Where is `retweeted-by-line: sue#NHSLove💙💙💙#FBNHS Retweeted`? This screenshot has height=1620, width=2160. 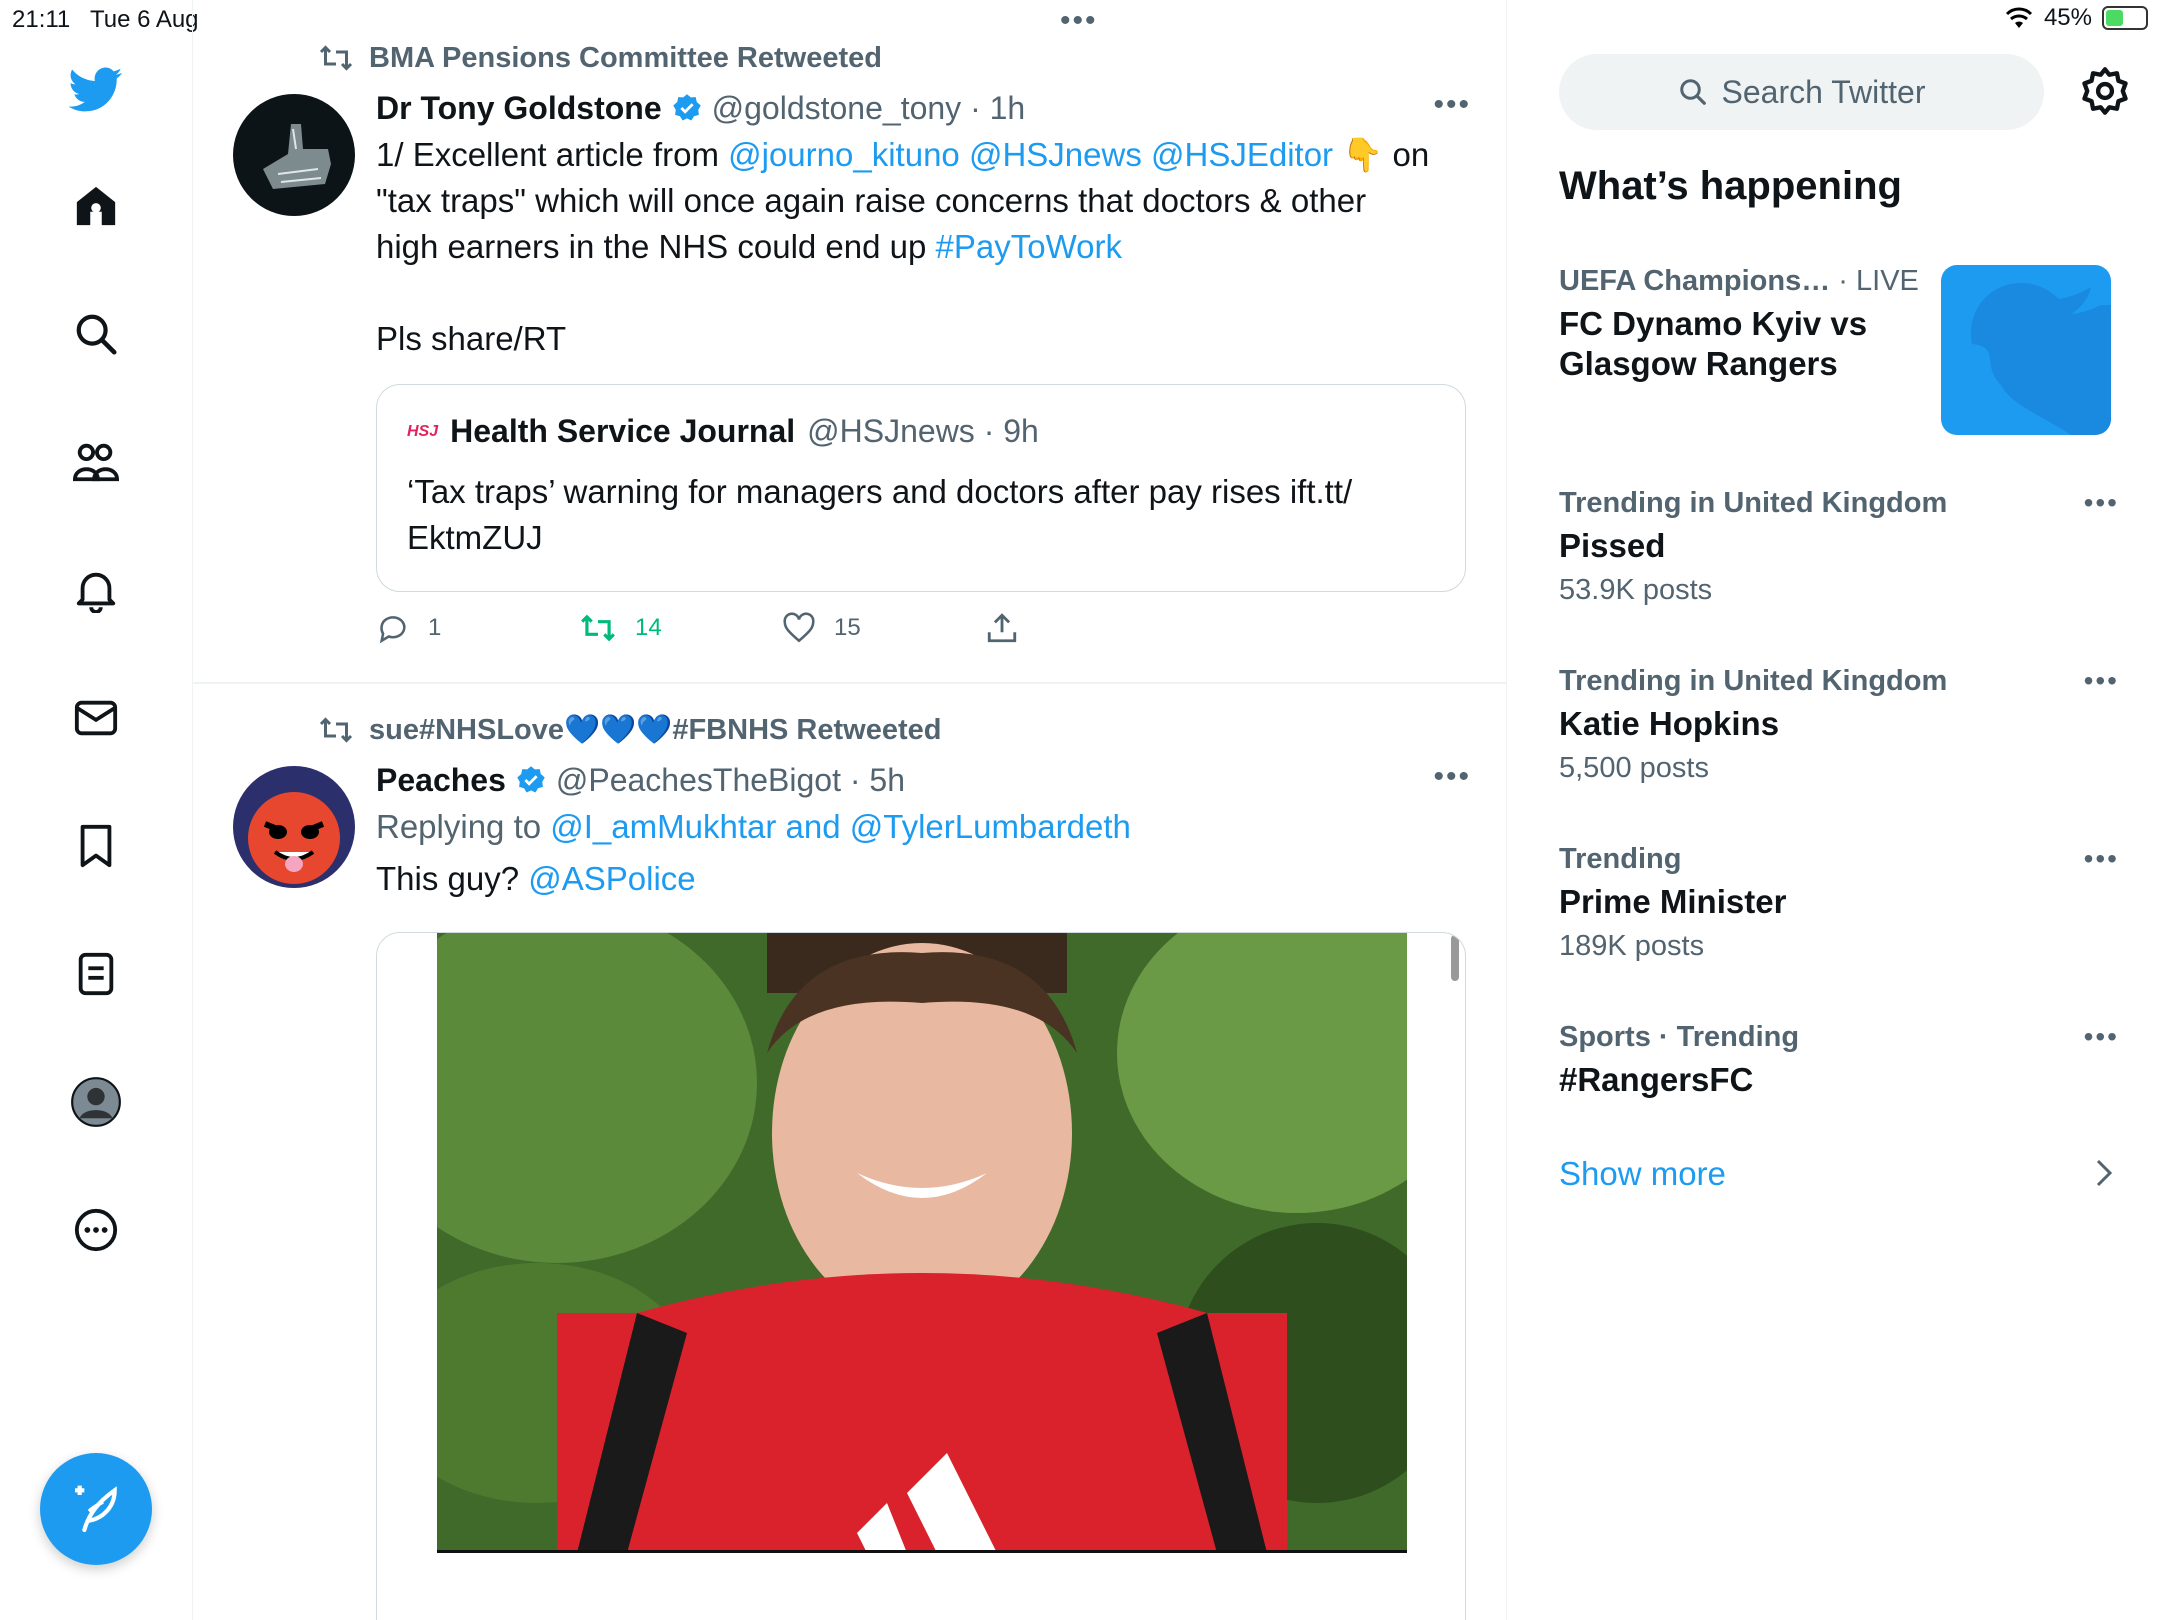
retweeted-by-line: sue#NHSLove💙💙💙#FBNHS Retweeted is located at coordinates (629, 730).